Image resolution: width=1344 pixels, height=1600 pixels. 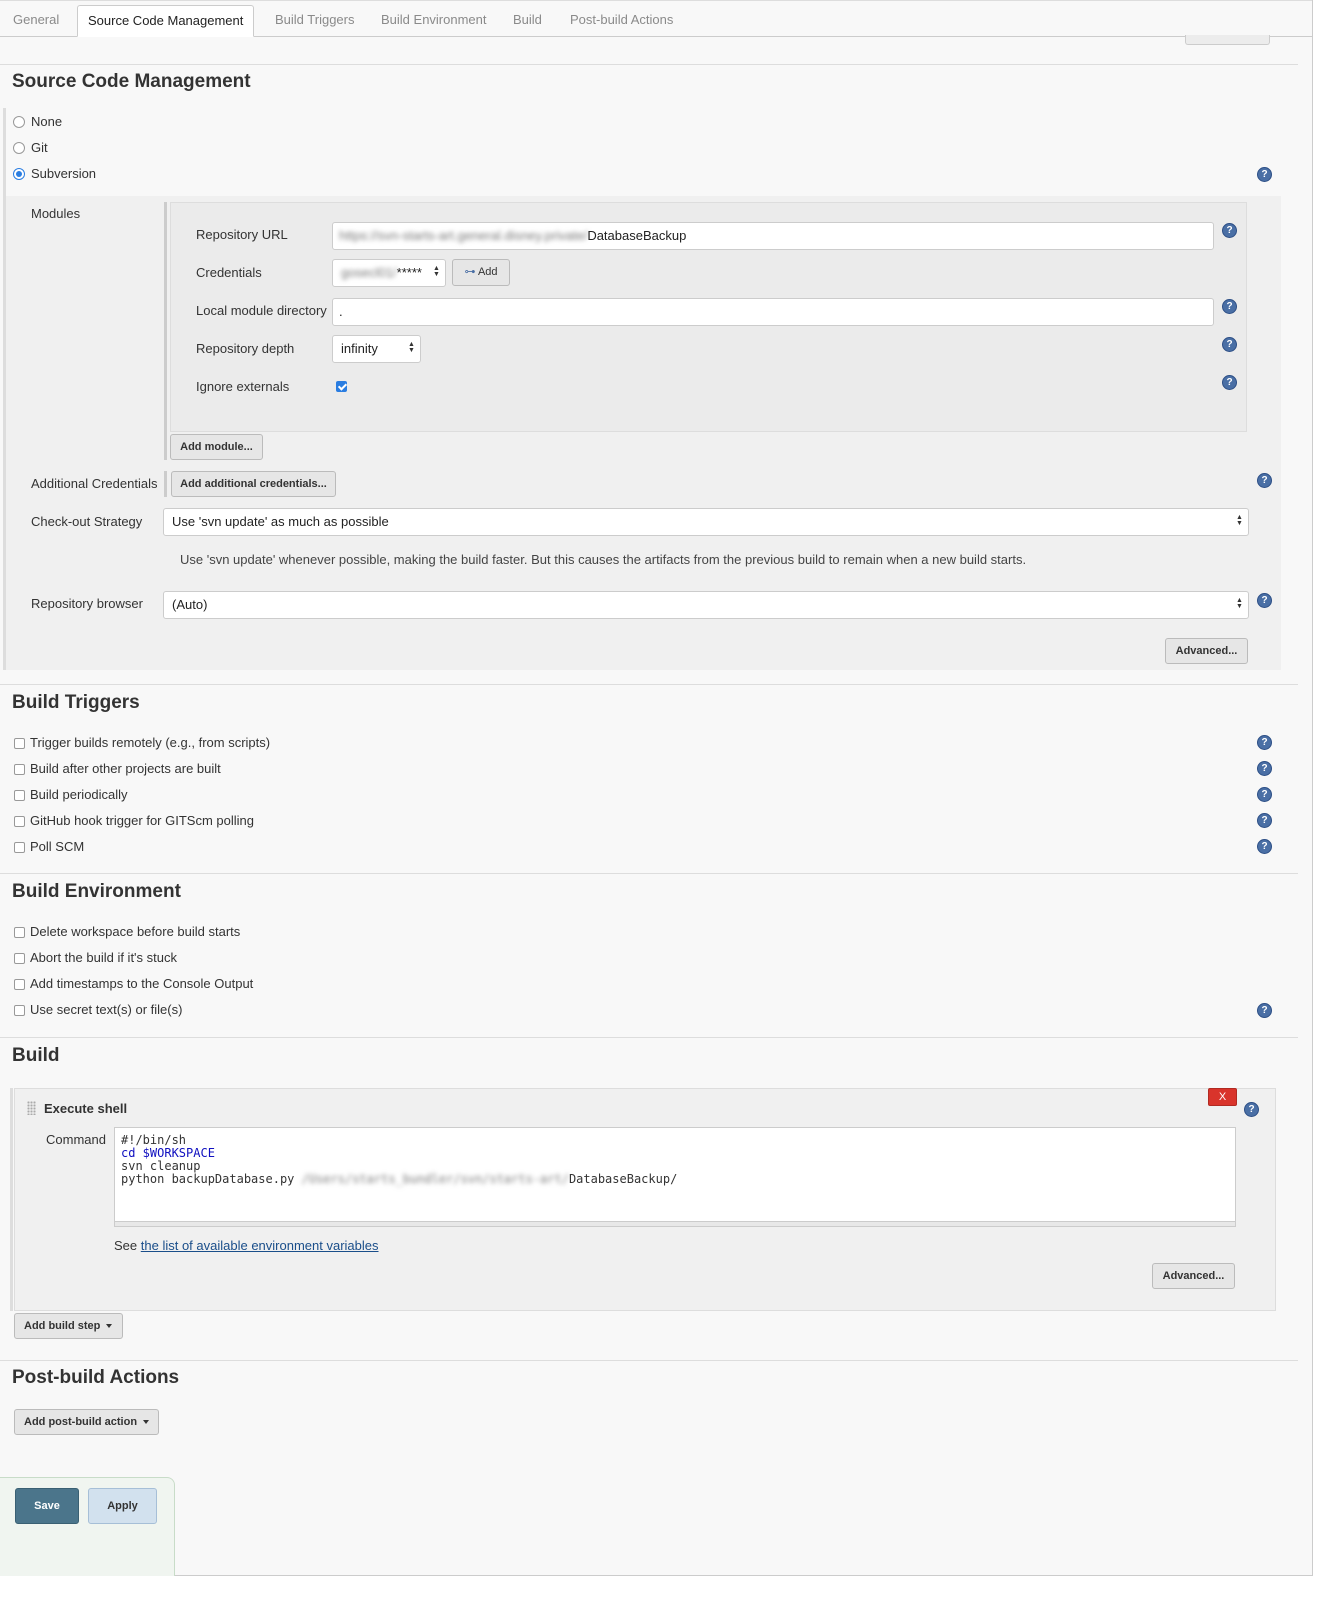 I want to click on env-abort-stuck-label: Abort the build if it's stuck, so click(x=103, y=957).